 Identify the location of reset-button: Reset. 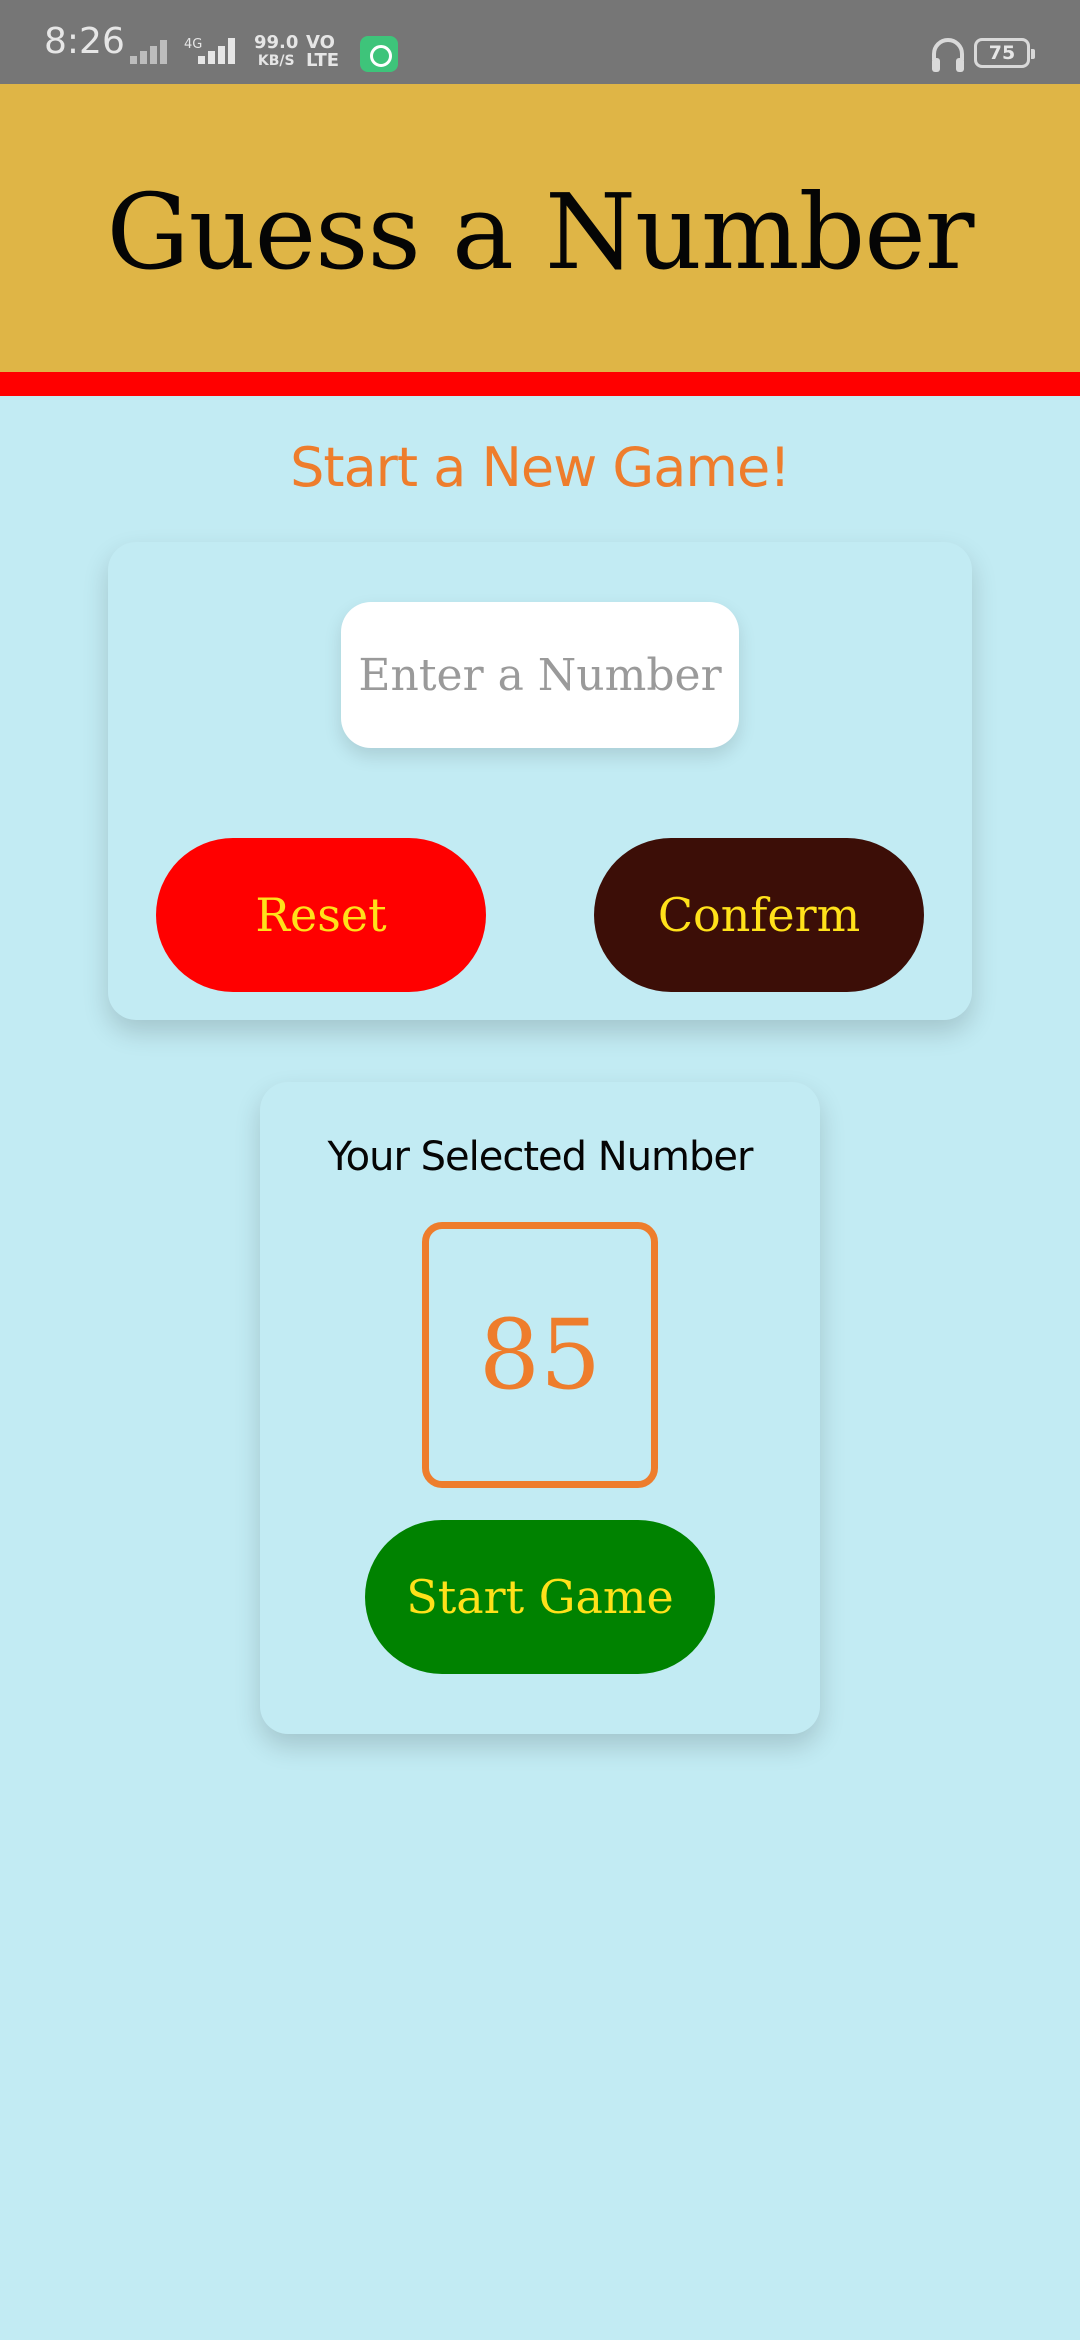
(321, 915).